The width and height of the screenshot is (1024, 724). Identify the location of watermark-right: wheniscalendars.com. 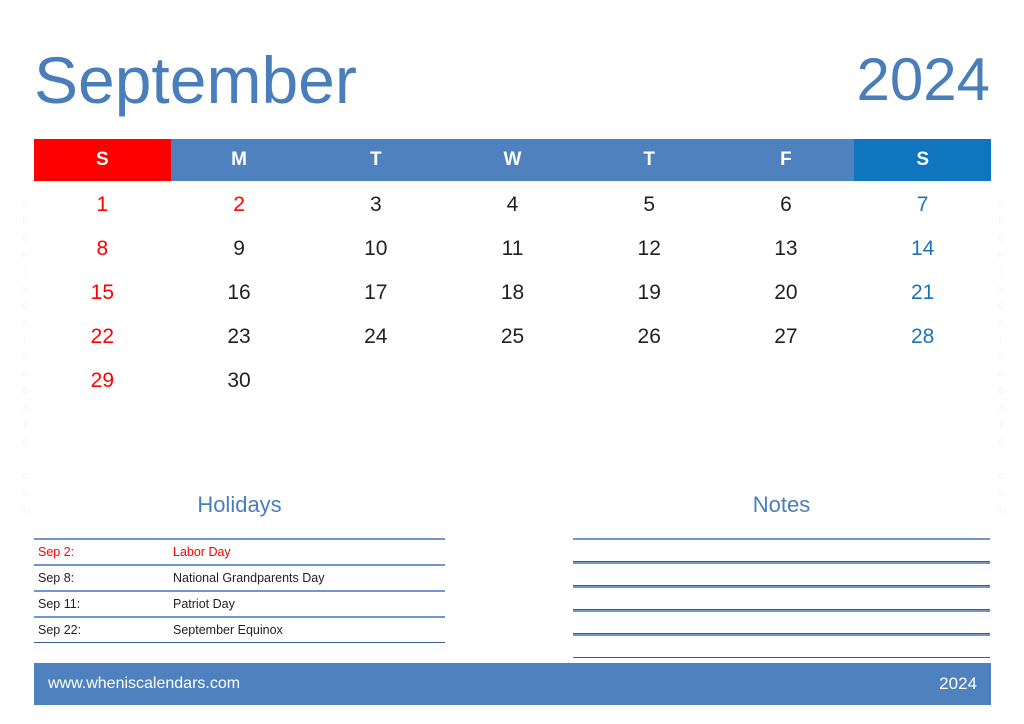
(1001, 357).